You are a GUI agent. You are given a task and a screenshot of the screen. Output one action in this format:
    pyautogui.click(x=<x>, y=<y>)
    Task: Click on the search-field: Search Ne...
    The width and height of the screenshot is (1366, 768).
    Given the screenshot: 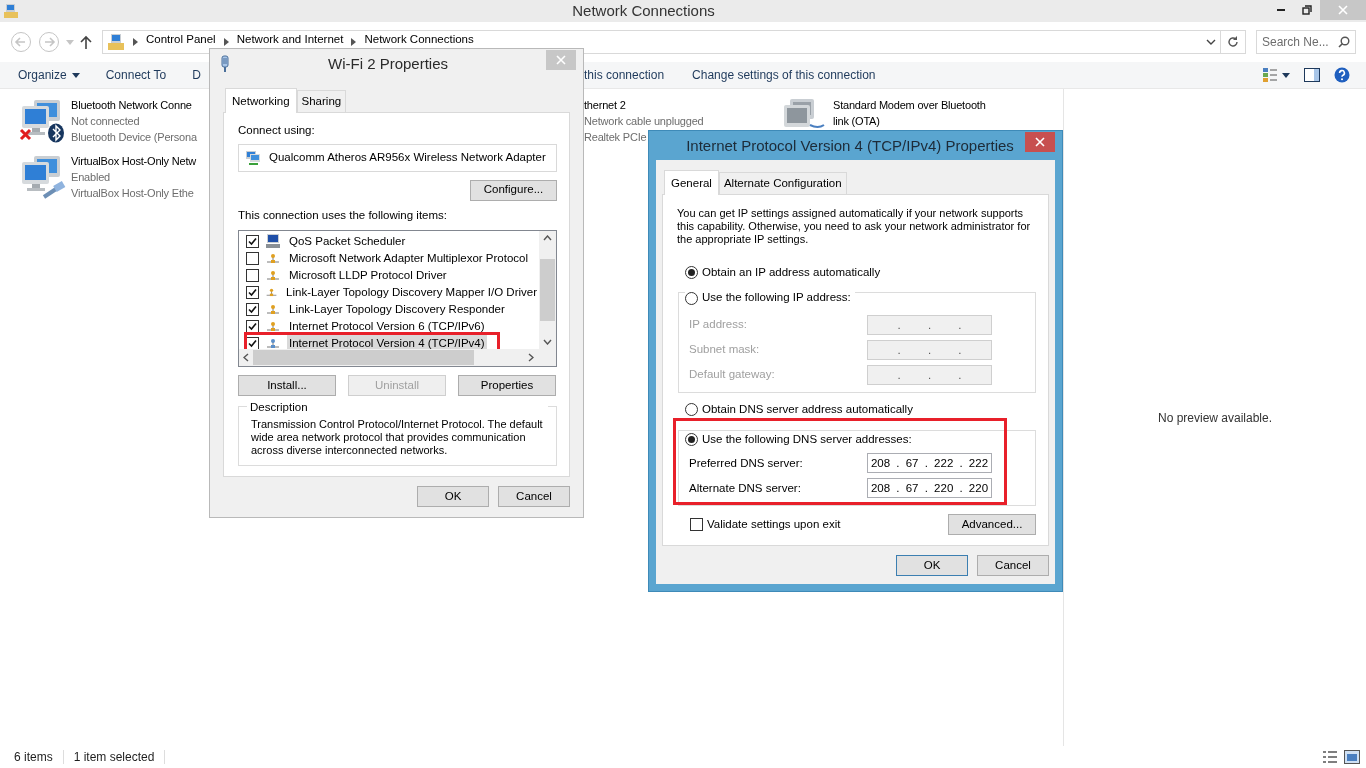 What is the action you would take?
    pyautogui.click(x=1306, y=42)
    